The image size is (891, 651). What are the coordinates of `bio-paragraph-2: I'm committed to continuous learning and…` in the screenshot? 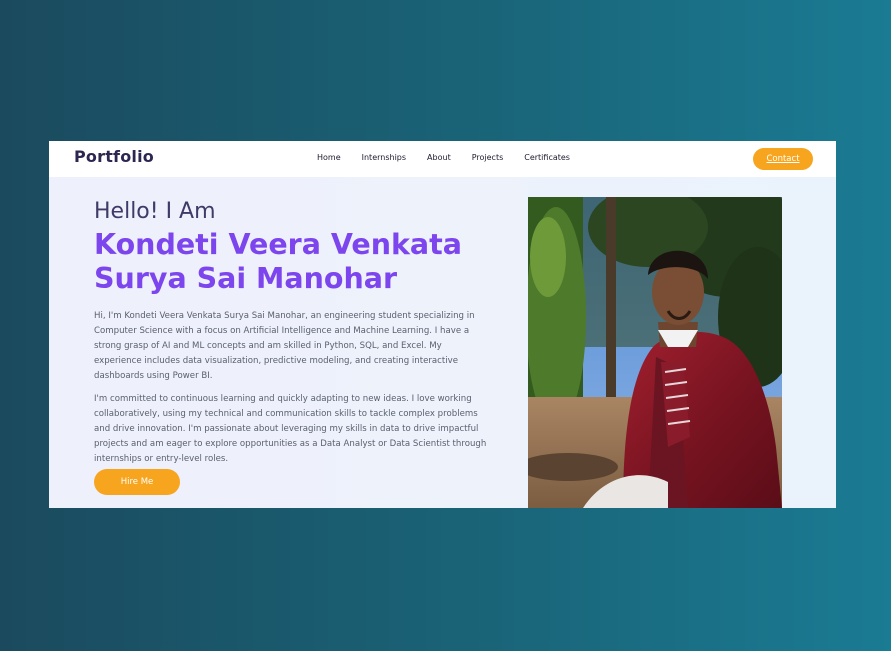 It's located at (290, 429).